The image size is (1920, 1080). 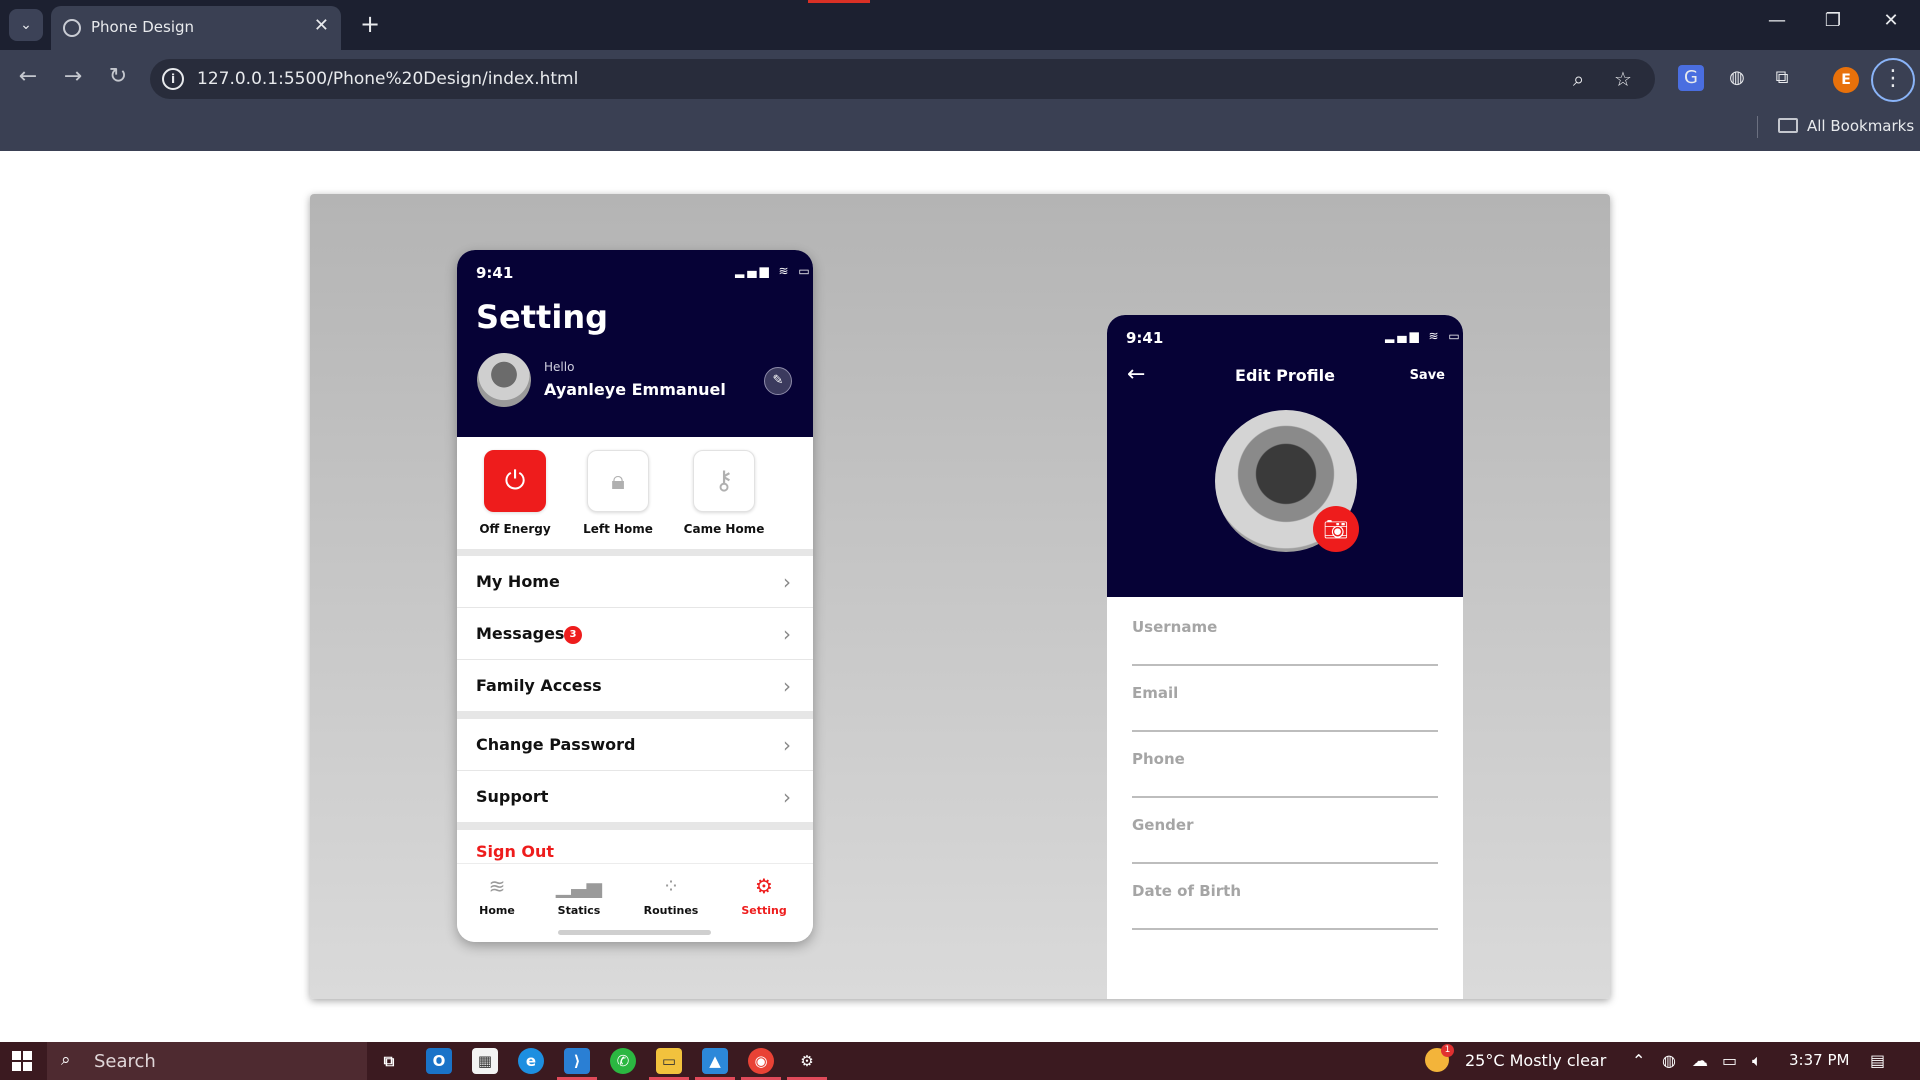 What do you see at coordinates (1877, 1060) in the screenshot?
I see `notifications-icon: ▤` at bounding box center [1877, 1060].